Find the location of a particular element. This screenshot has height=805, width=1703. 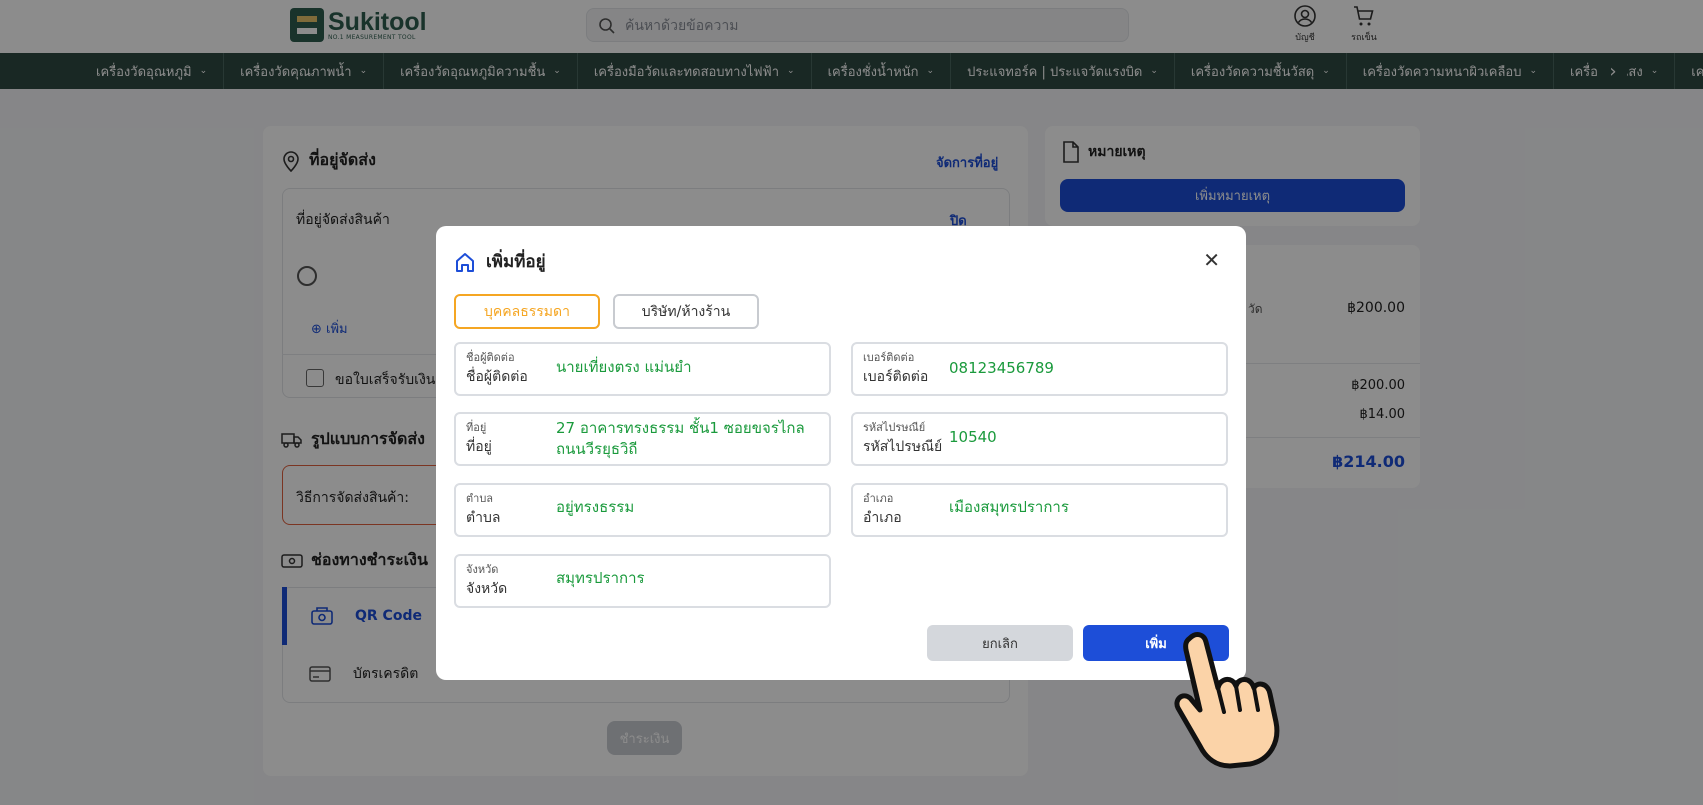

subdistrict-field: ตำบล ตำบล อยู่ทรงธรรม is located at coordinates (642, 510).